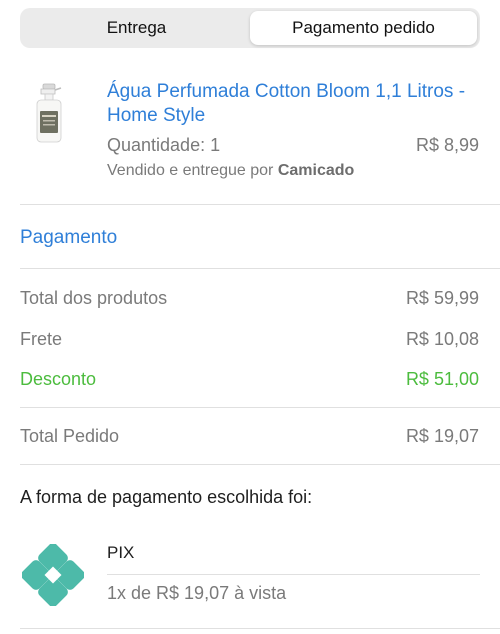 The width and height of the screenshot is (500, 634). I want to click on product-seller: Vendido e entregue por Camicado, so click(230, 171).